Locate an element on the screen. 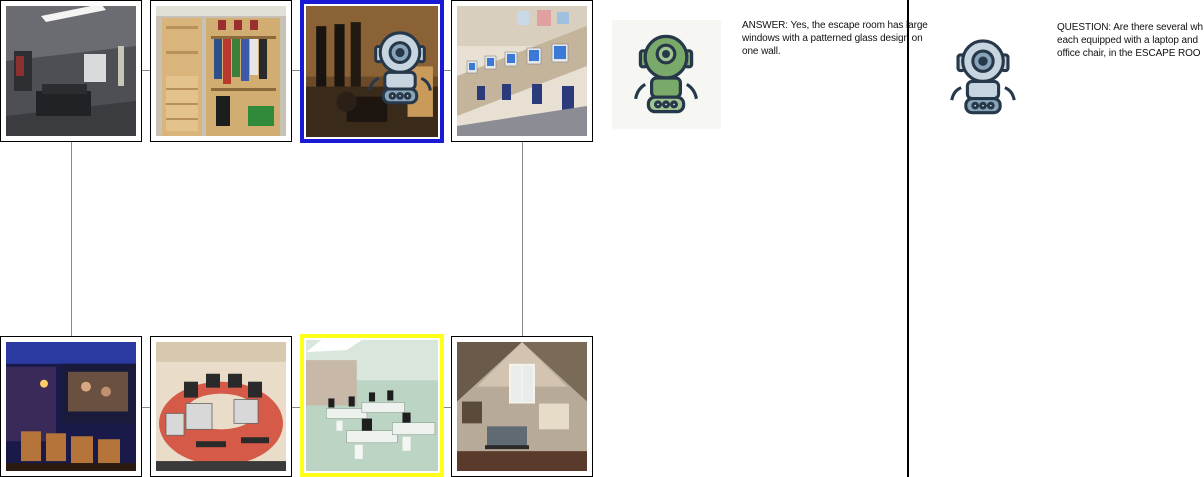  round-computer-table-image is located at coordinates (221, 406).